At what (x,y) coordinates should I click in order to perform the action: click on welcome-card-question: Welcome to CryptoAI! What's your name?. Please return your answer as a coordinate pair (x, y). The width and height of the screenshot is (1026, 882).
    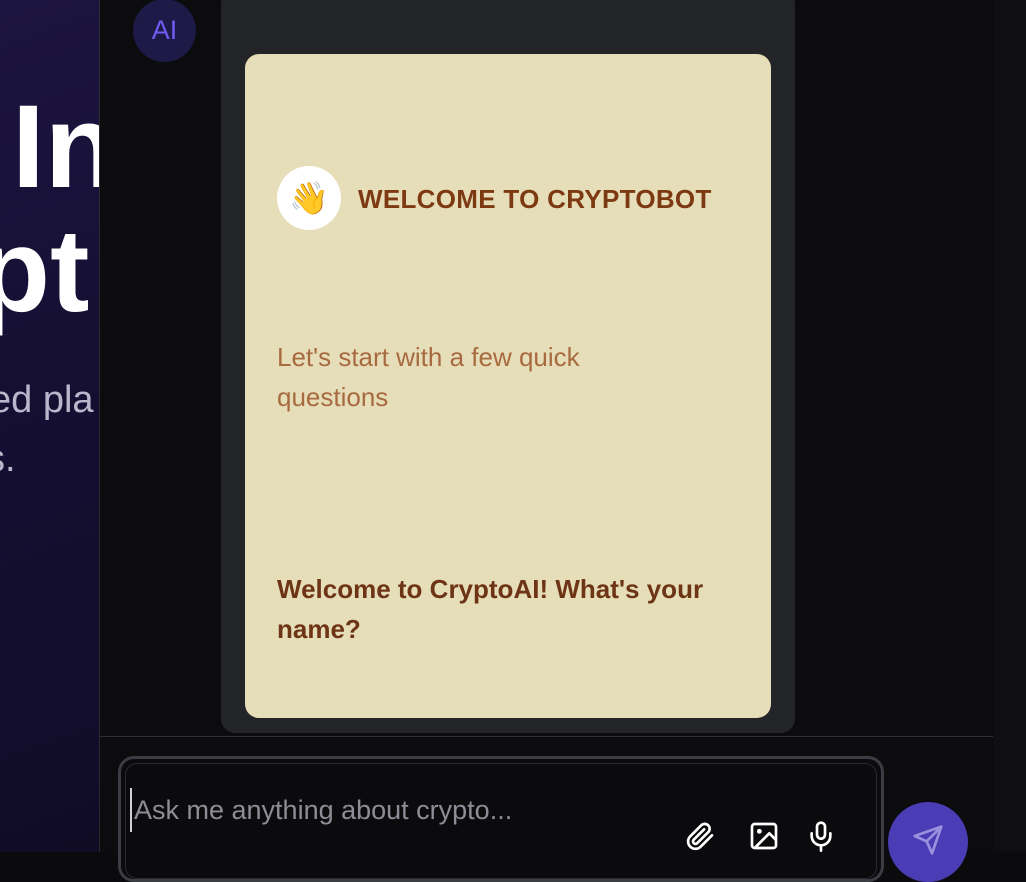
    Looking at the image, I should click on (490, 609).